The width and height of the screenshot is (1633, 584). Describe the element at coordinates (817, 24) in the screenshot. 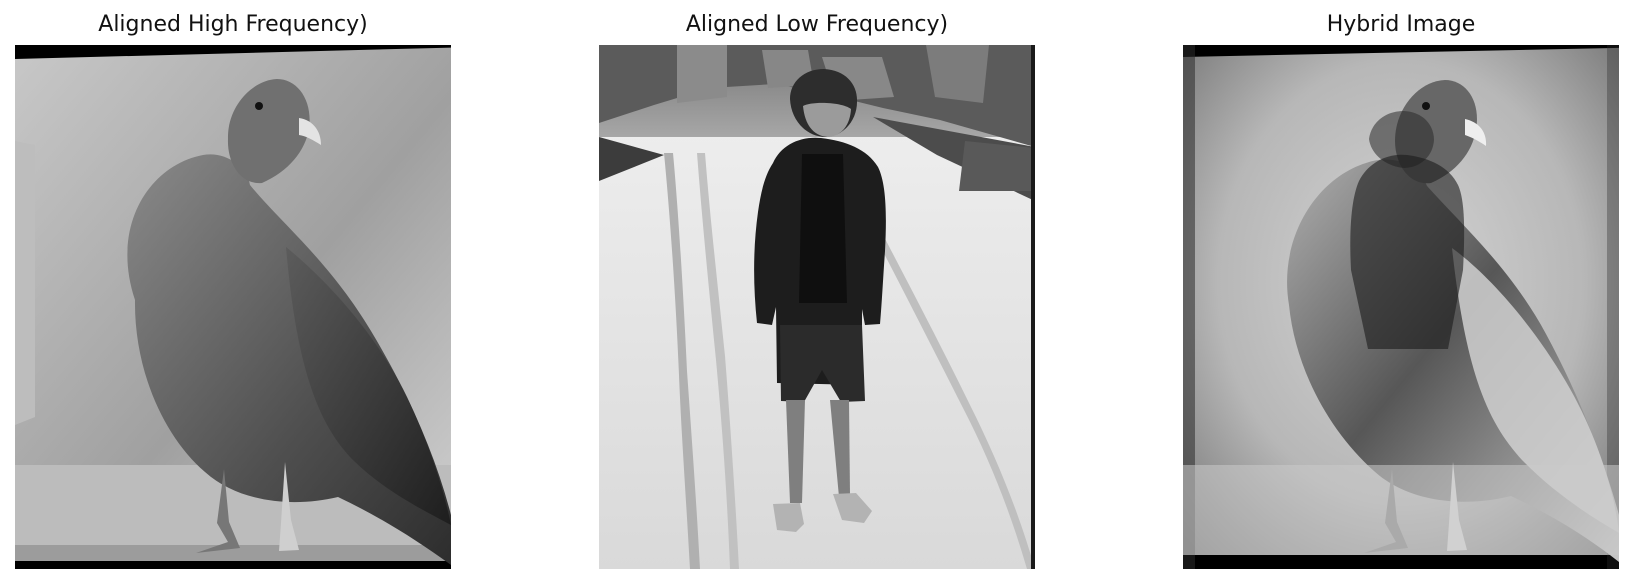

I see `panel-title-low-frequency: Aligned Low Frequency)` at that location.